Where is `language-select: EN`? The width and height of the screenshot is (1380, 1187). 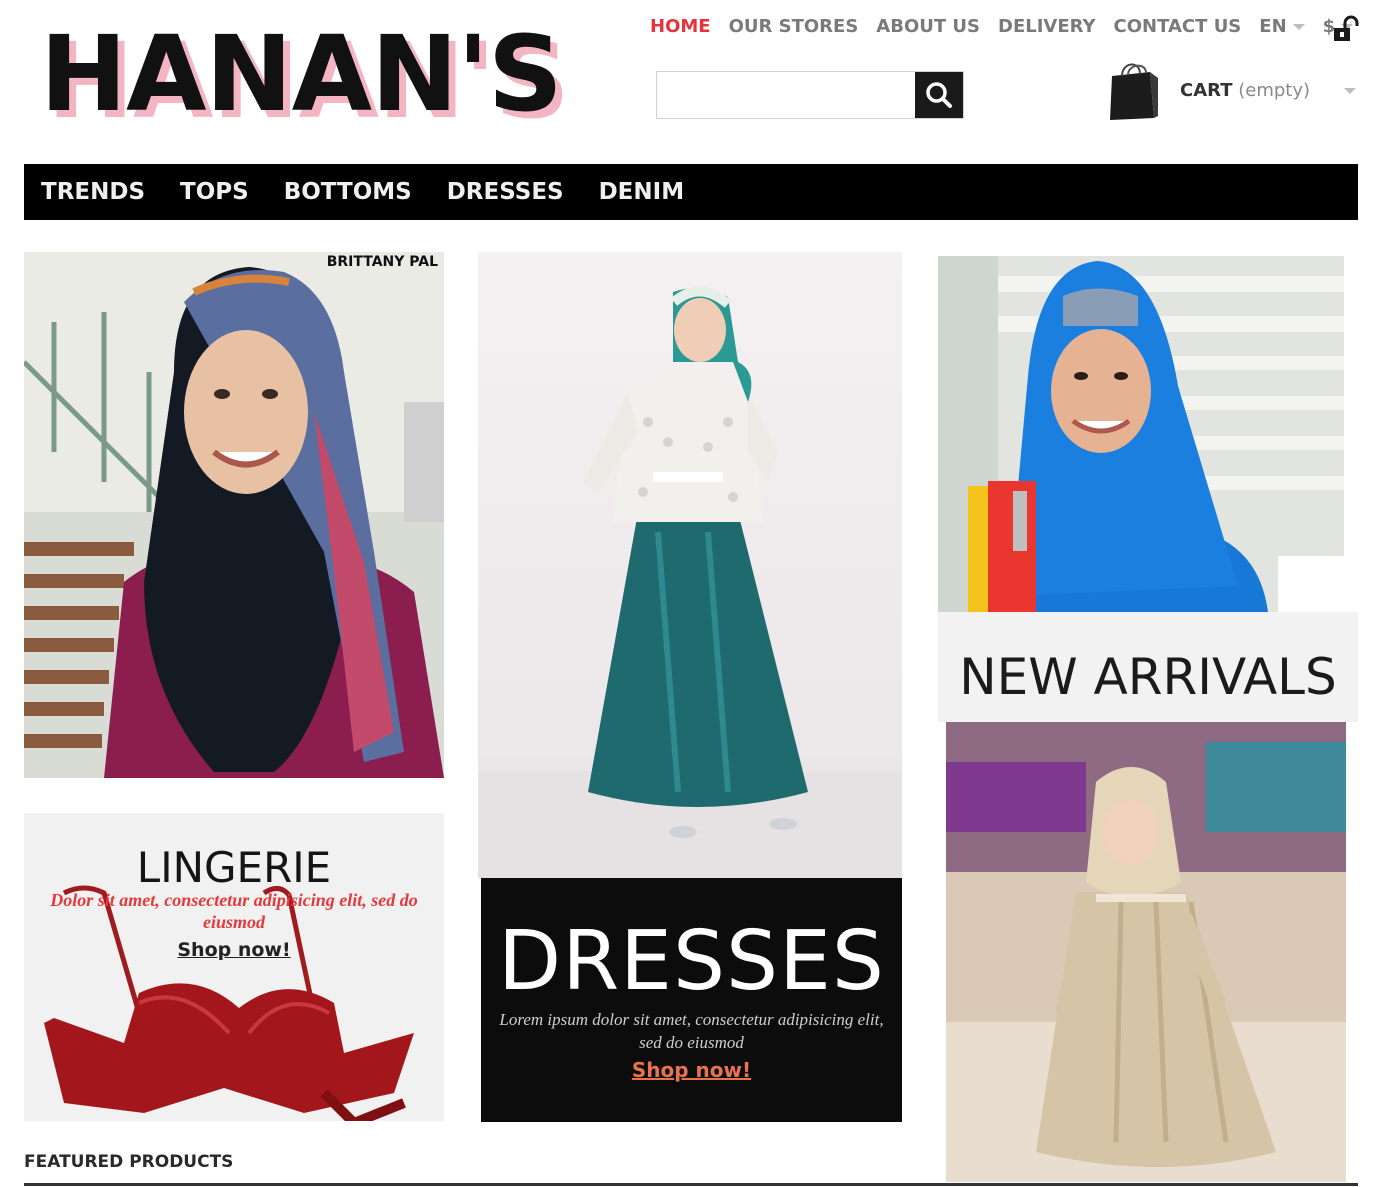 language-select: EN is located at coordinates (1282, 26).